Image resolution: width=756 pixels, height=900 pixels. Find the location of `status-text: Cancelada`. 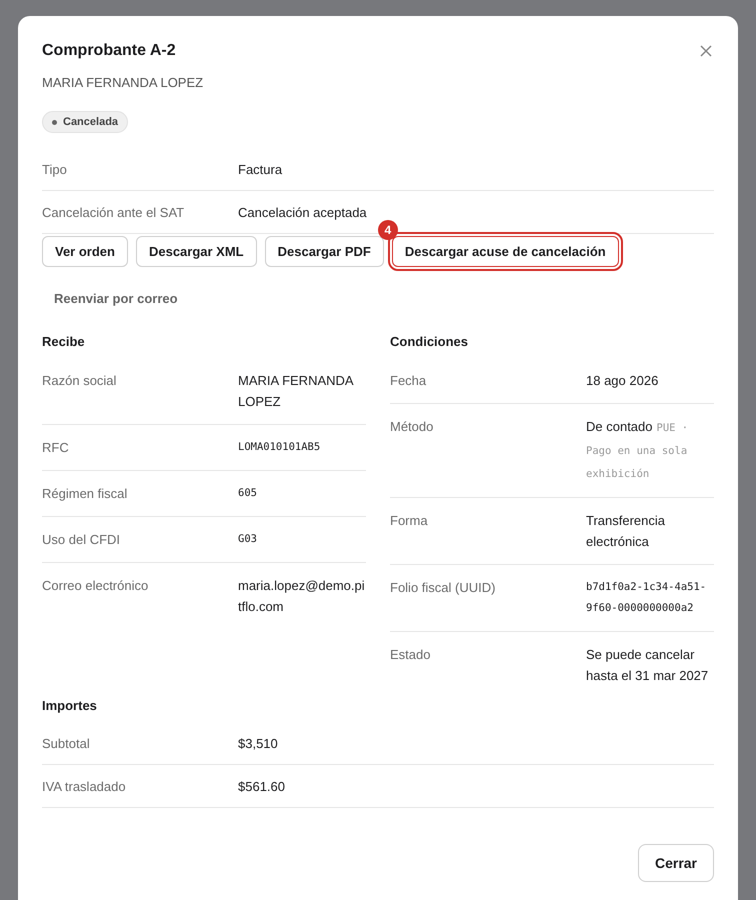

status-text: Cancelada is located at coordinates (90, 122).